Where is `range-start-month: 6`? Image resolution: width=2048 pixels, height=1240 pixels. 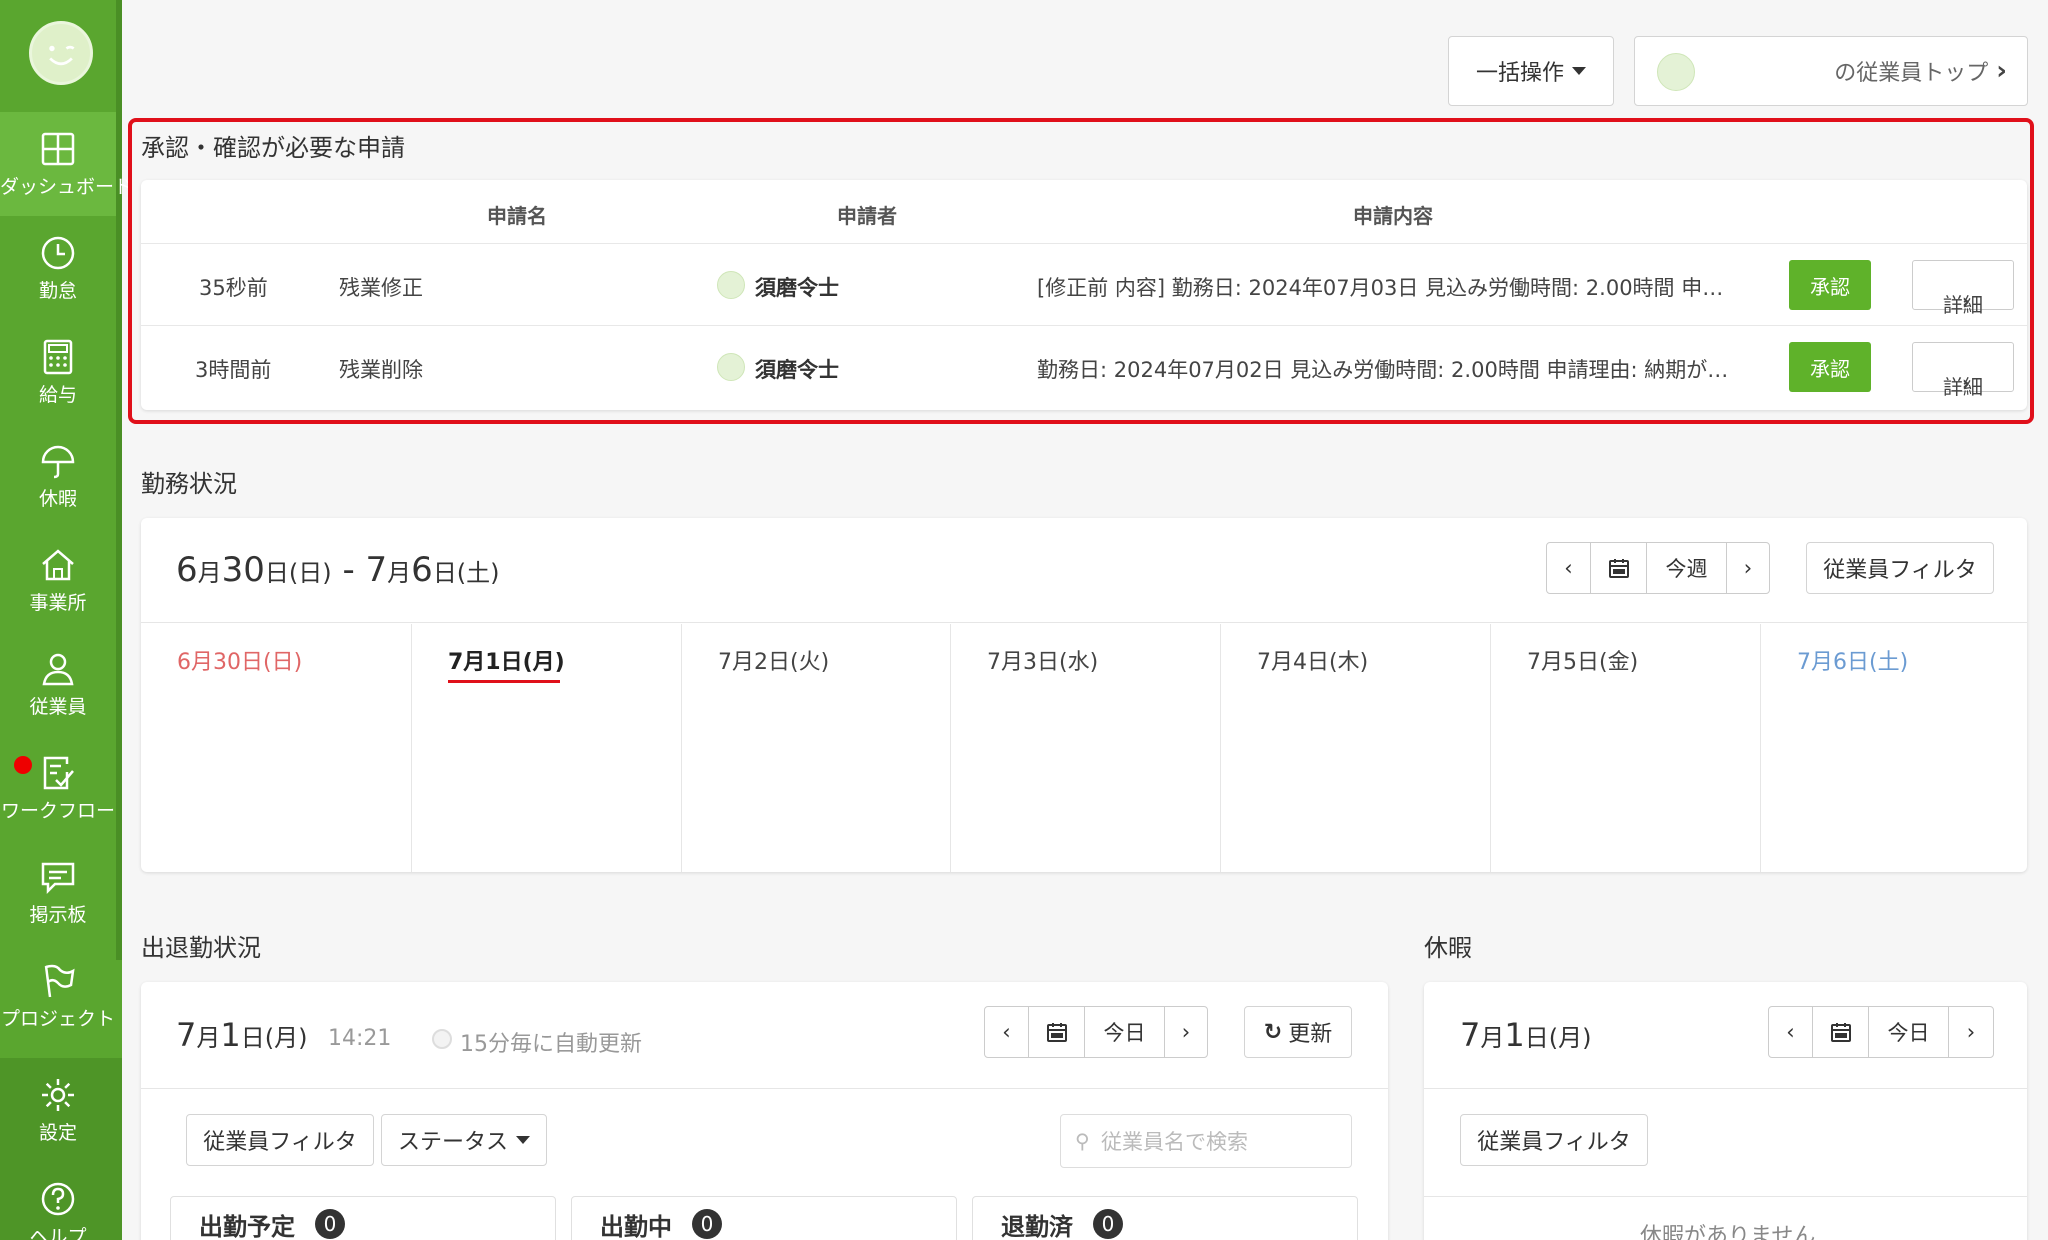 range-start-month: 6 is located at coordinates (187, 570).